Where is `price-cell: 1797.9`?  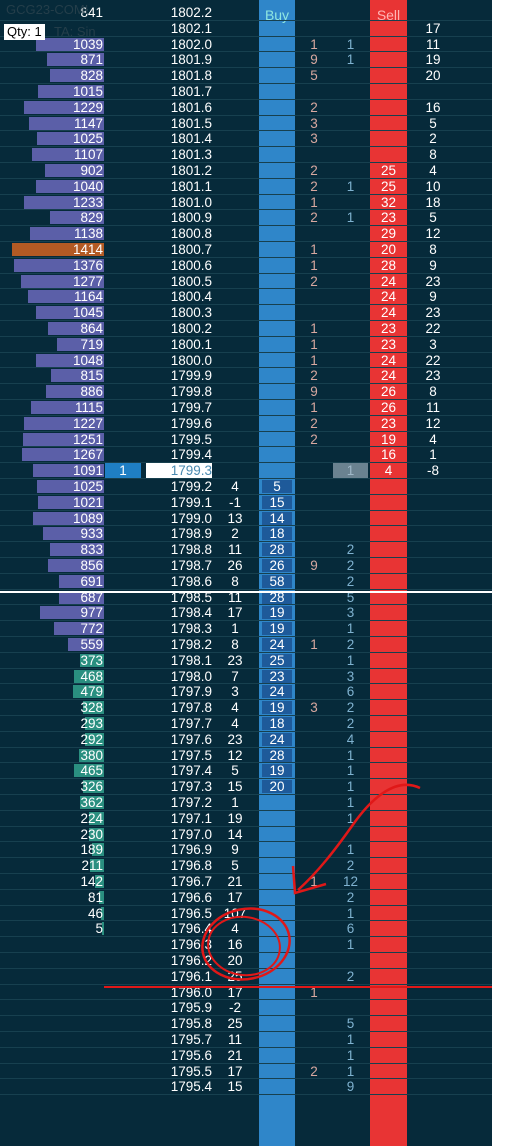 price-cell: 1797.9 is located at coordinates (179, 691).